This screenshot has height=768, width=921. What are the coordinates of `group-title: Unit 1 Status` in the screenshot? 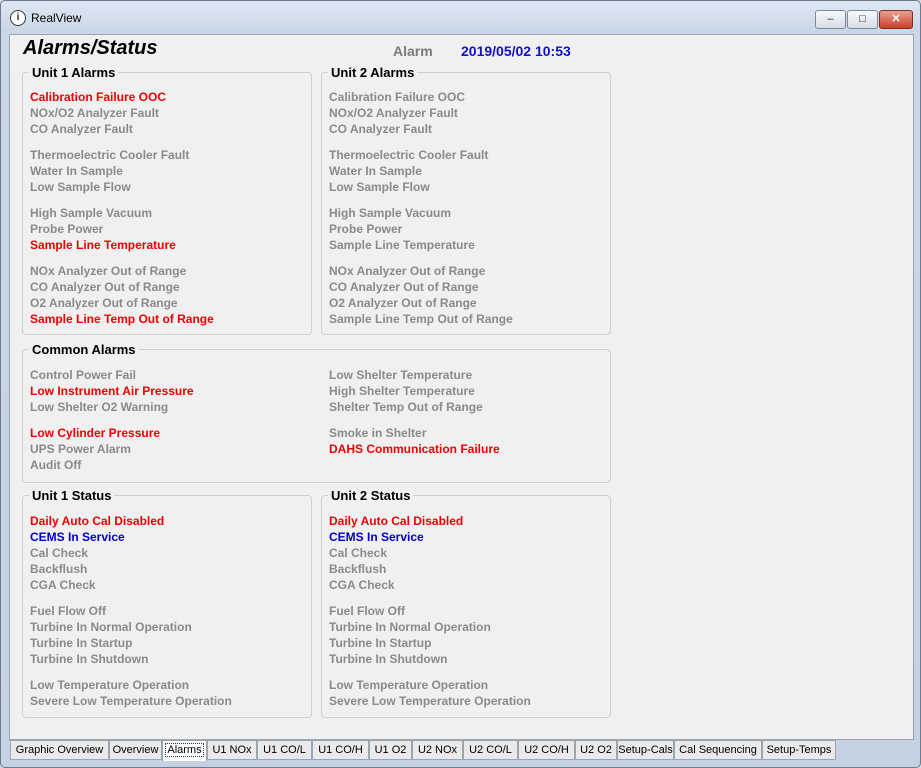 It's located at (72, 495).